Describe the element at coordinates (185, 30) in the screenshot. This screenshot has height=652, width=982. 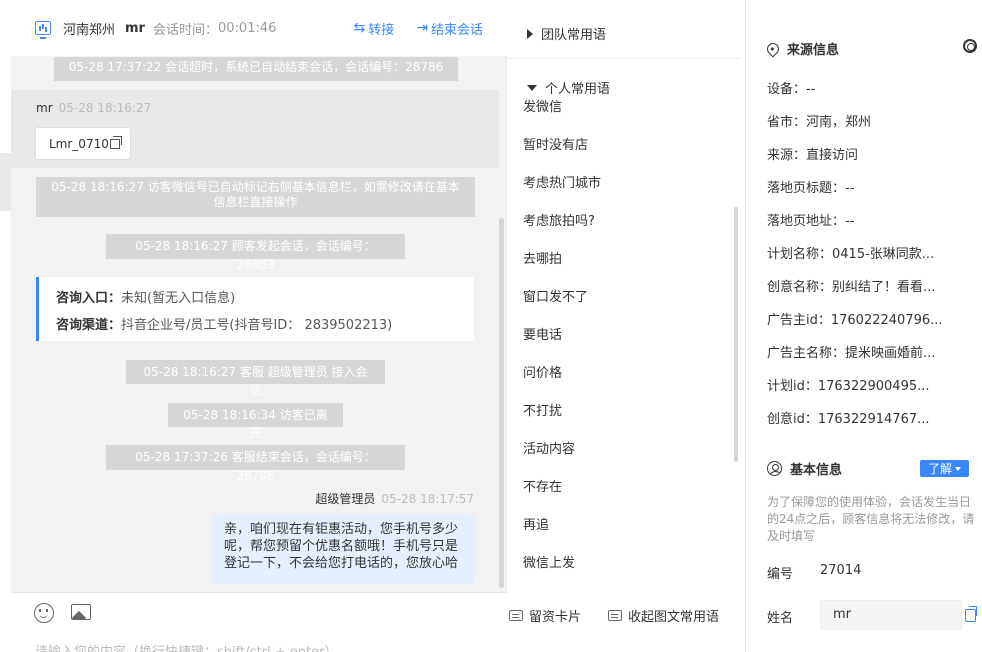
I see `session-time-label: 会话时间：` at that location.